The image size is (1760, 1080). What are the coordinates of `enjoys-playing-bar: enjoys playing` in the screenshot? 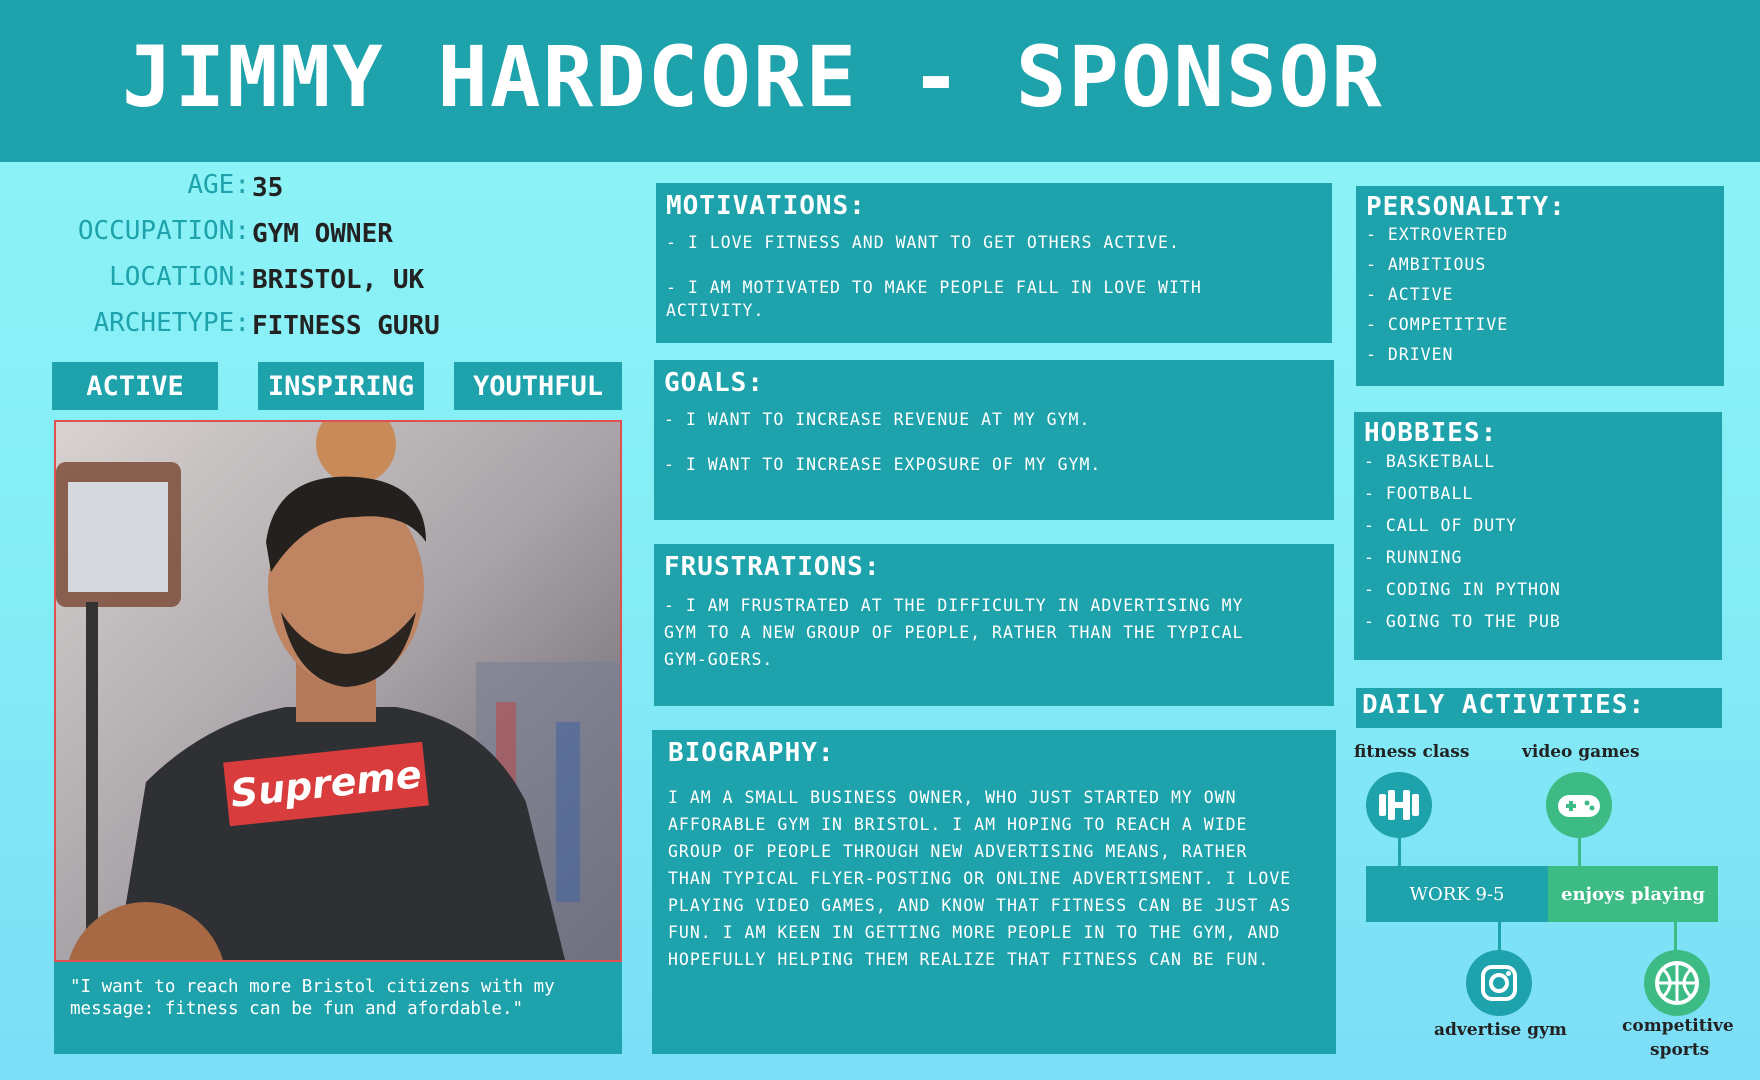 It's located at (1633, 894).